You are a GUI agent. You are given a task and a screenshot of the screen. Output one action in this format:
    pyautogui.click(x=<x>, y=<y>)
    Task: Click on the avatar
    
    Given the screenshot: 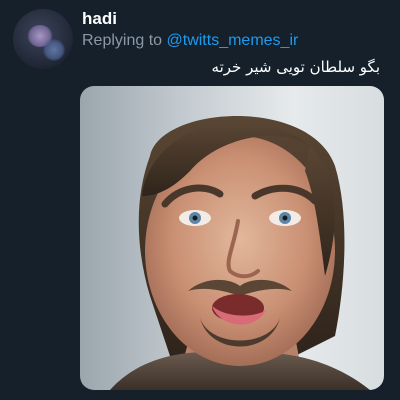 What is the action you would take?
    pyautogui.click(x=43, y=39)
    